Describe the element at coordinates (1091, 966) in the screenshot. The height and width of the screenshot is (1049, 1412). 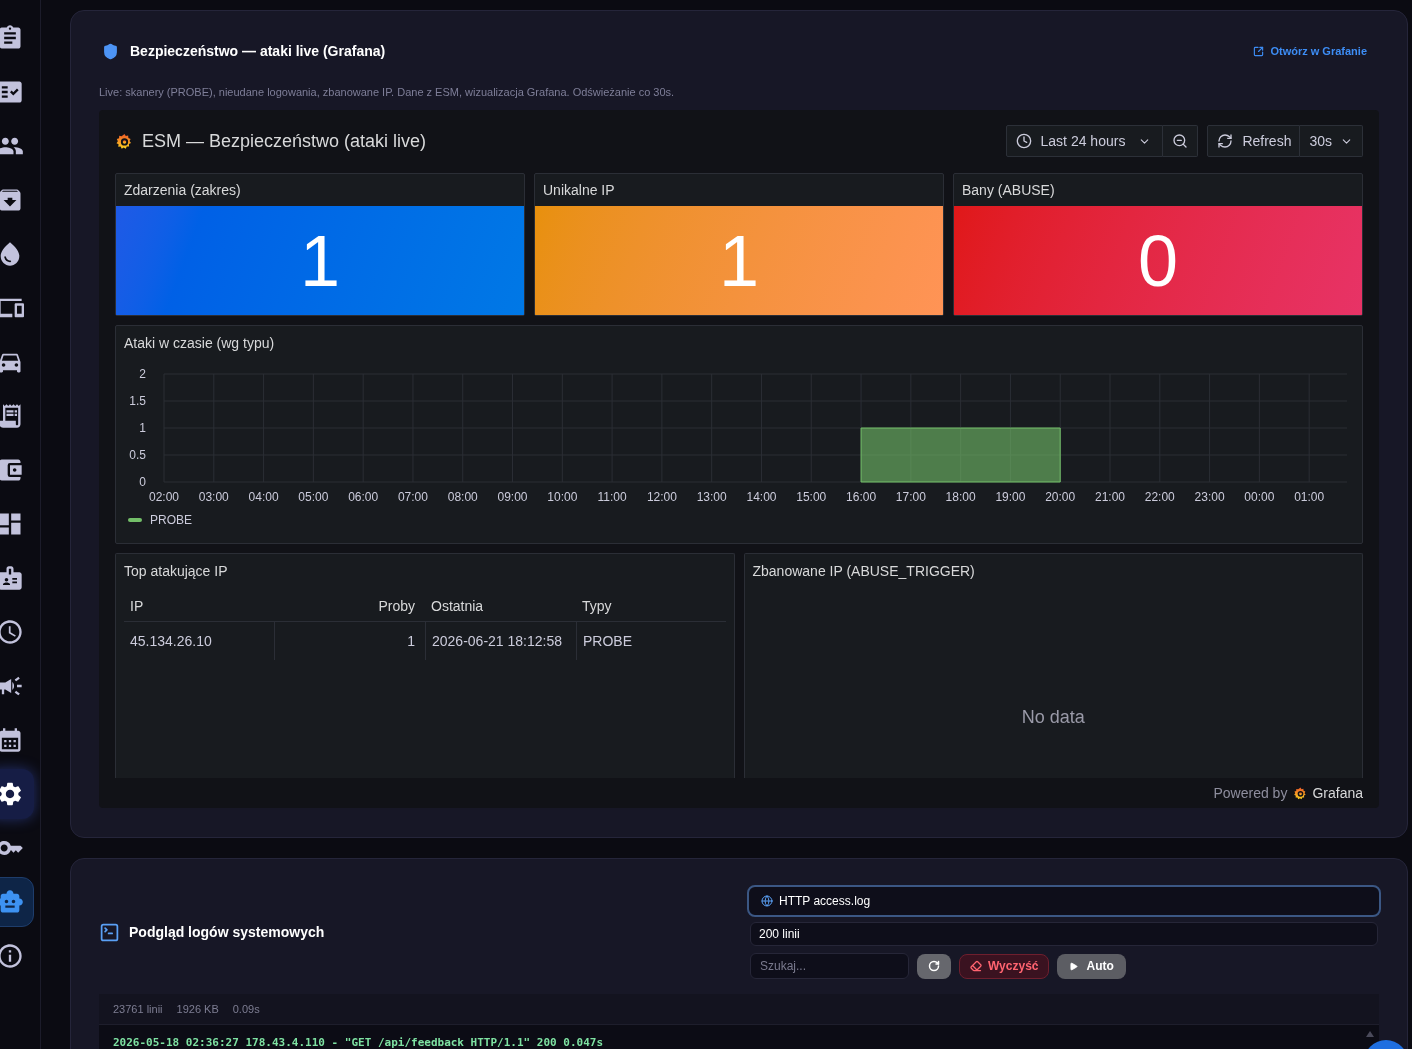
I see `auto-button: Auto` at that location.